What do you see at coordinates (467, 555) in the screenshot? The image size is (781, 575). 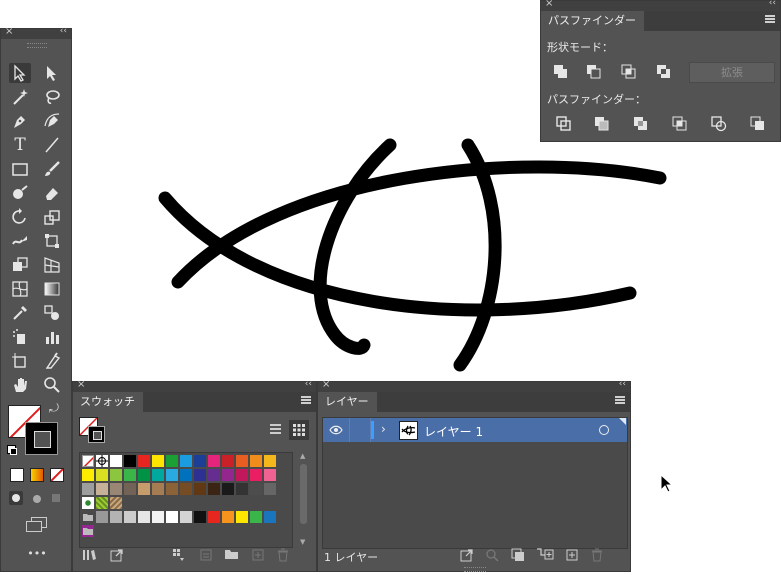 I see `collect-for-export-icon` at bounding box center [467, 555].